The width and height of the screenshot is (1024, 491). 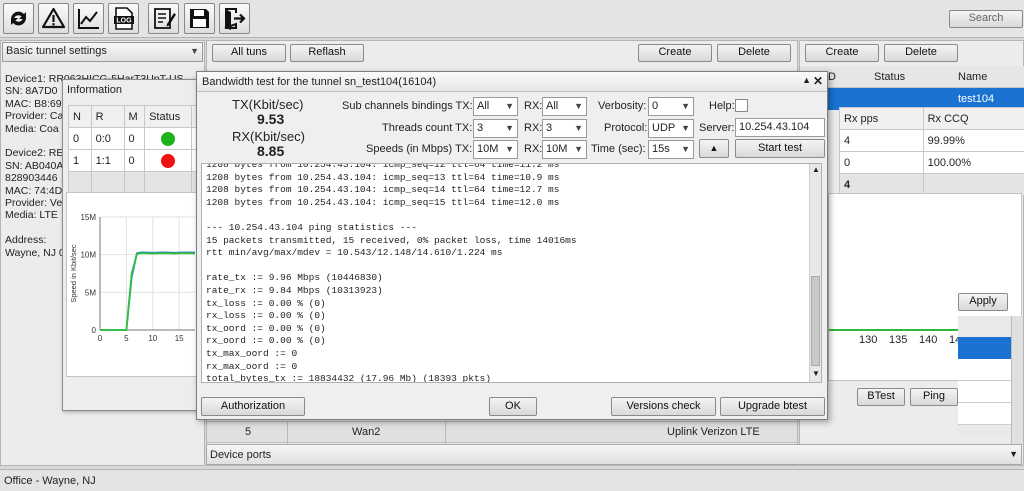 I want to click on table-row: 0 100.00%, so click(x=931, y=162).